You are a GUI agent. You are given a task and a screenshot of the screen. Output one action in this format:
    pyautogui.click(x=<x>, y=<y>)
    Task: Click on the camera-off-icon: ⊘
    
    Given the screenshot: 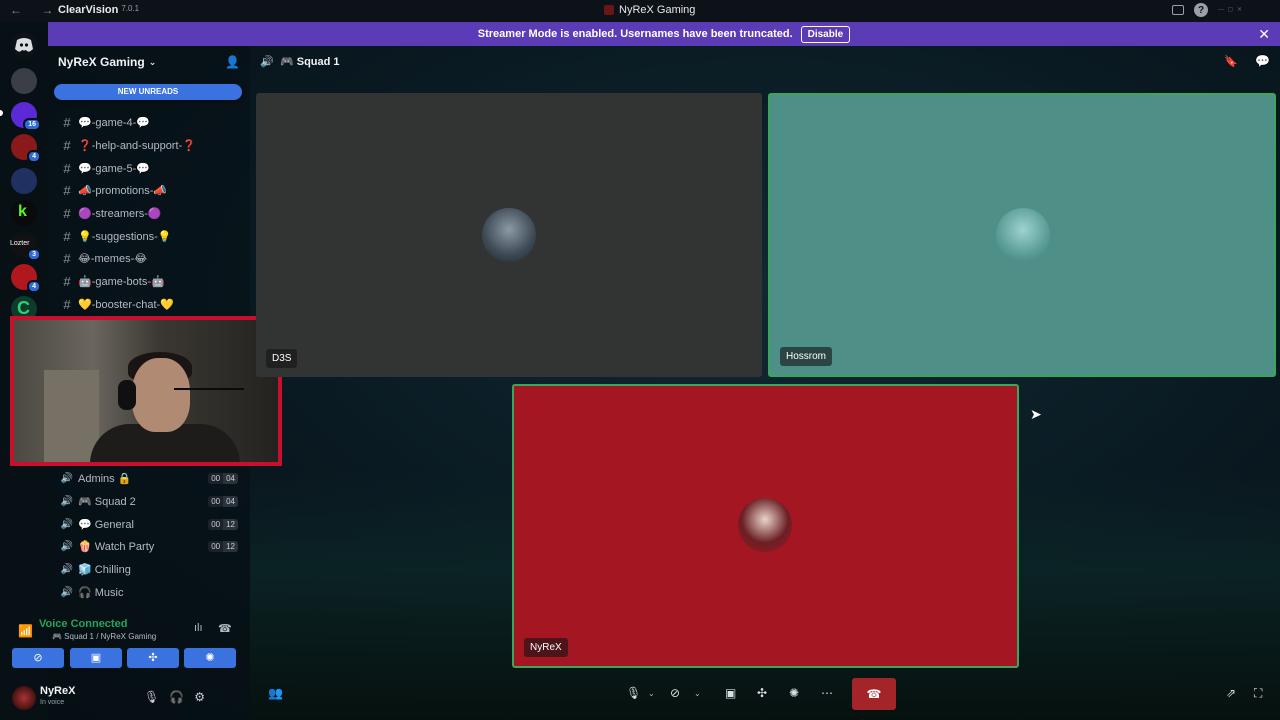 What is the action you would take?
    pyautogui.click(x=675, y=693)
    